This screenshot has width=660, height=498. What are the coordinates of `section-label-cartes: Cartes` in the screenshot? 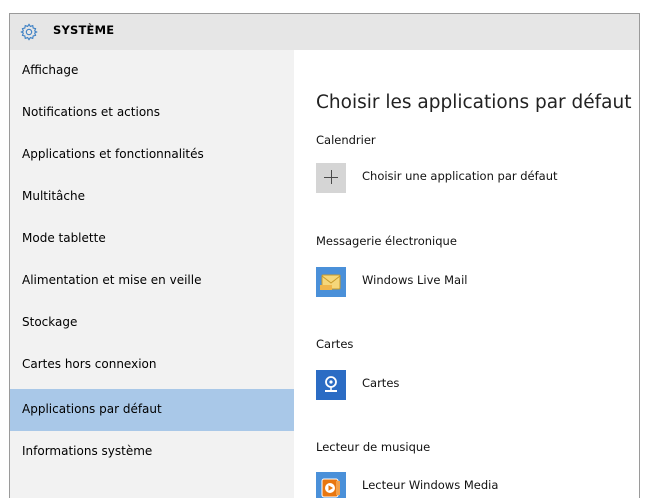 It's located at (335, 344).